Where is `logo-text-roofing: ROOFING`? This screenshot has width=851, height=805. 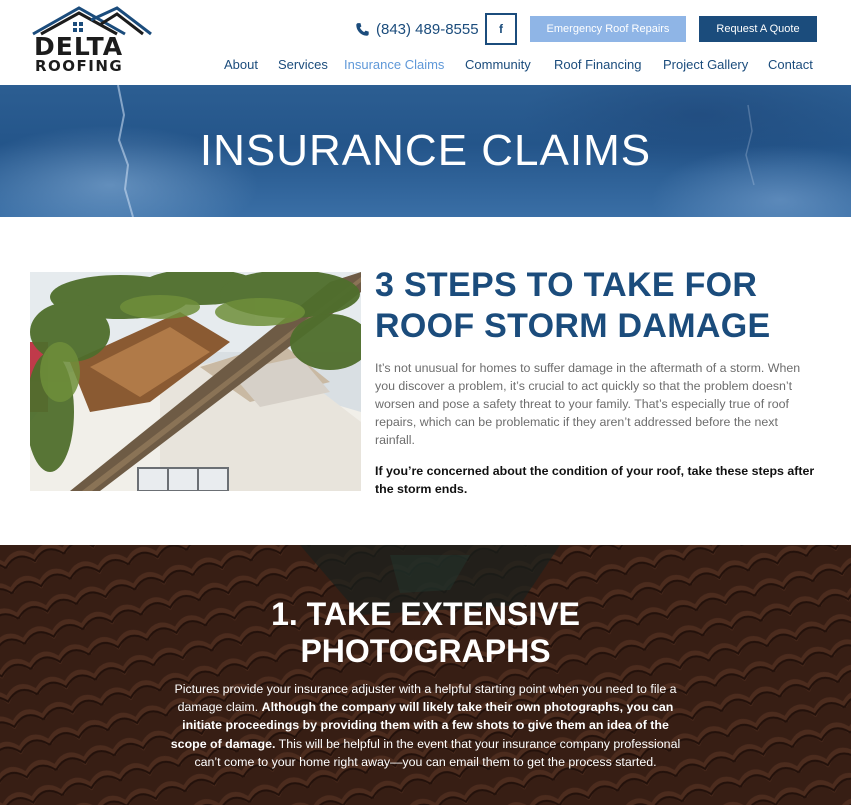
logo-text-roofing: ROOFING is located at coordinates (79, 66).